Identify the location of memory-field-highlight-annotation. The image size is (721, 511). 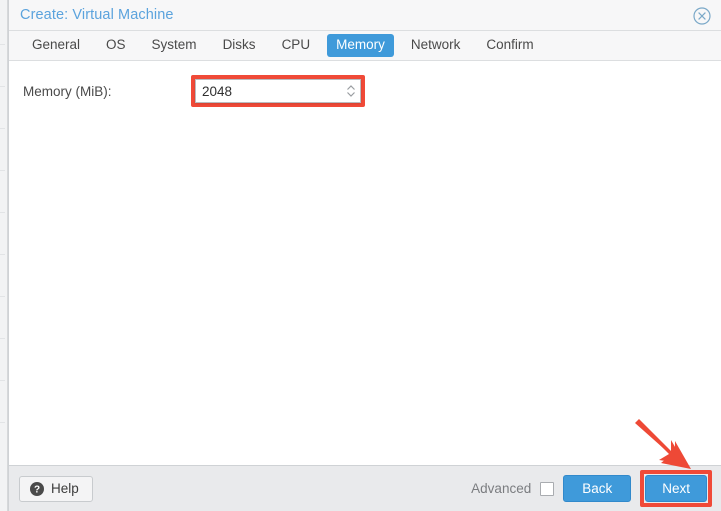
(278, 91).